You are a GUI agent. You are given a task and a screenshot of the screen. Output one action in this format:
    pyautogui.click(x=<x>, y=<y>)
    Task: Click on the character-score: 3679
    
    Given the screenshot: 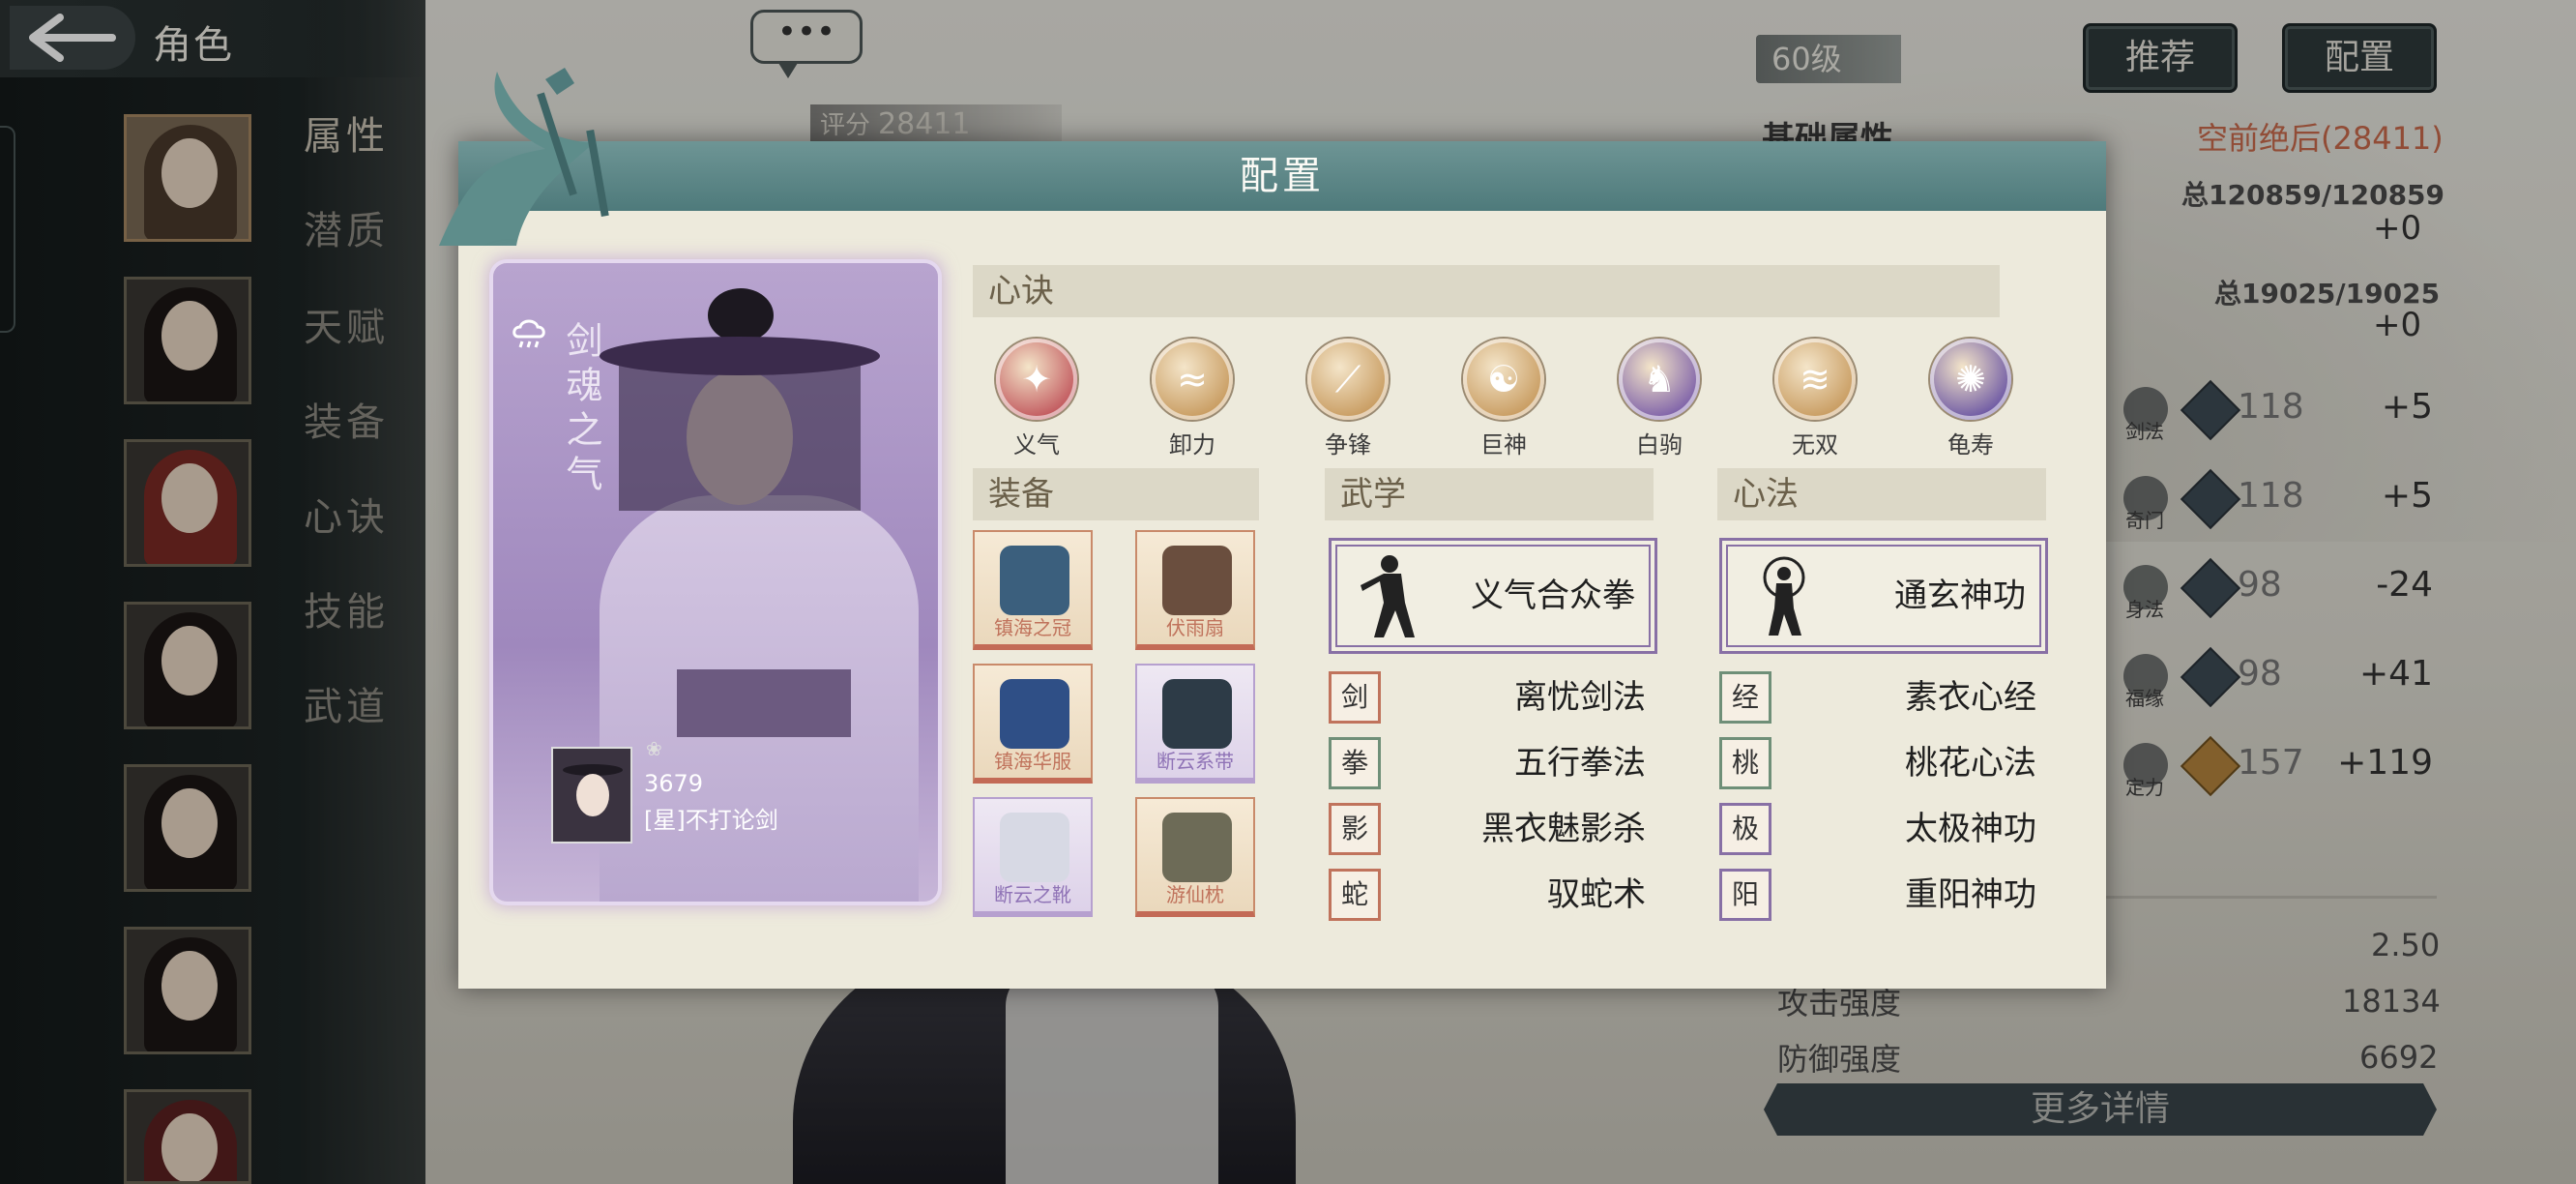 What is the action you would take?
    pyautogui.click(x=674, y=783)
    